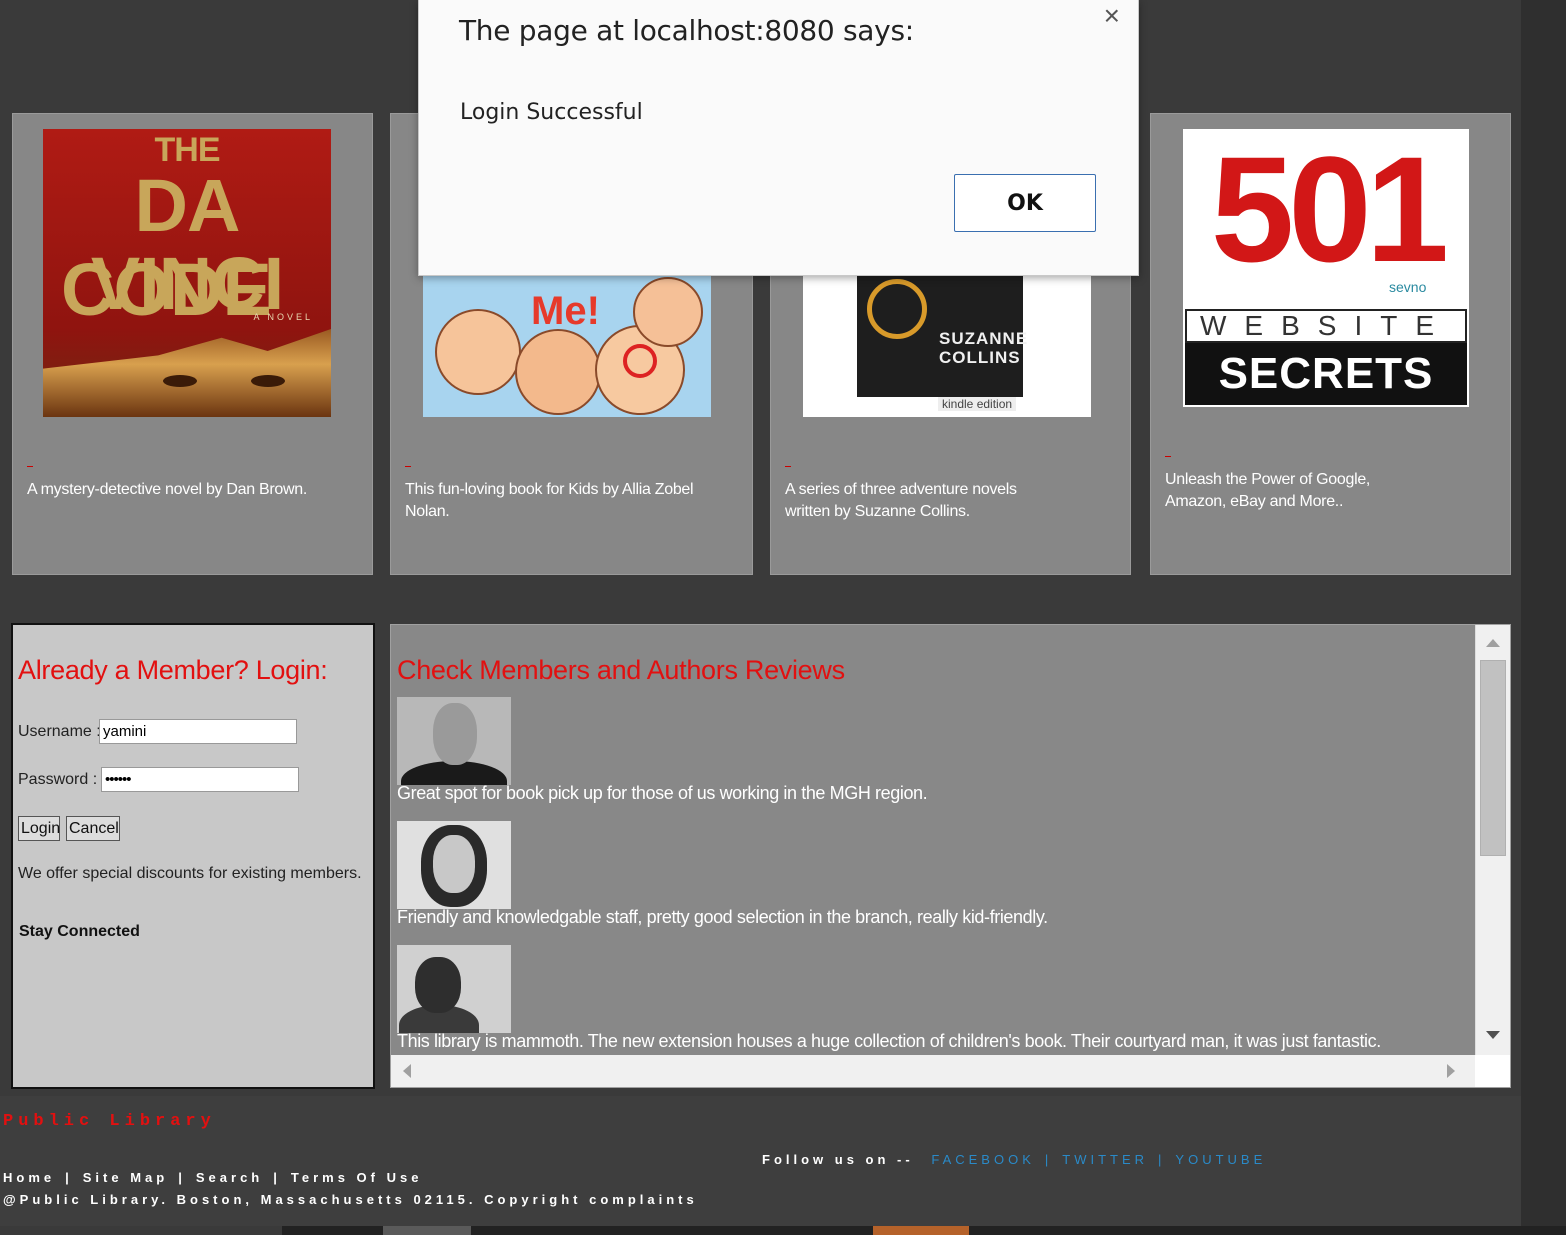  What do you see at coordinates (59, 731) in the screenshot?
I see `username-label: Username :` at bounding box center [59, 731].